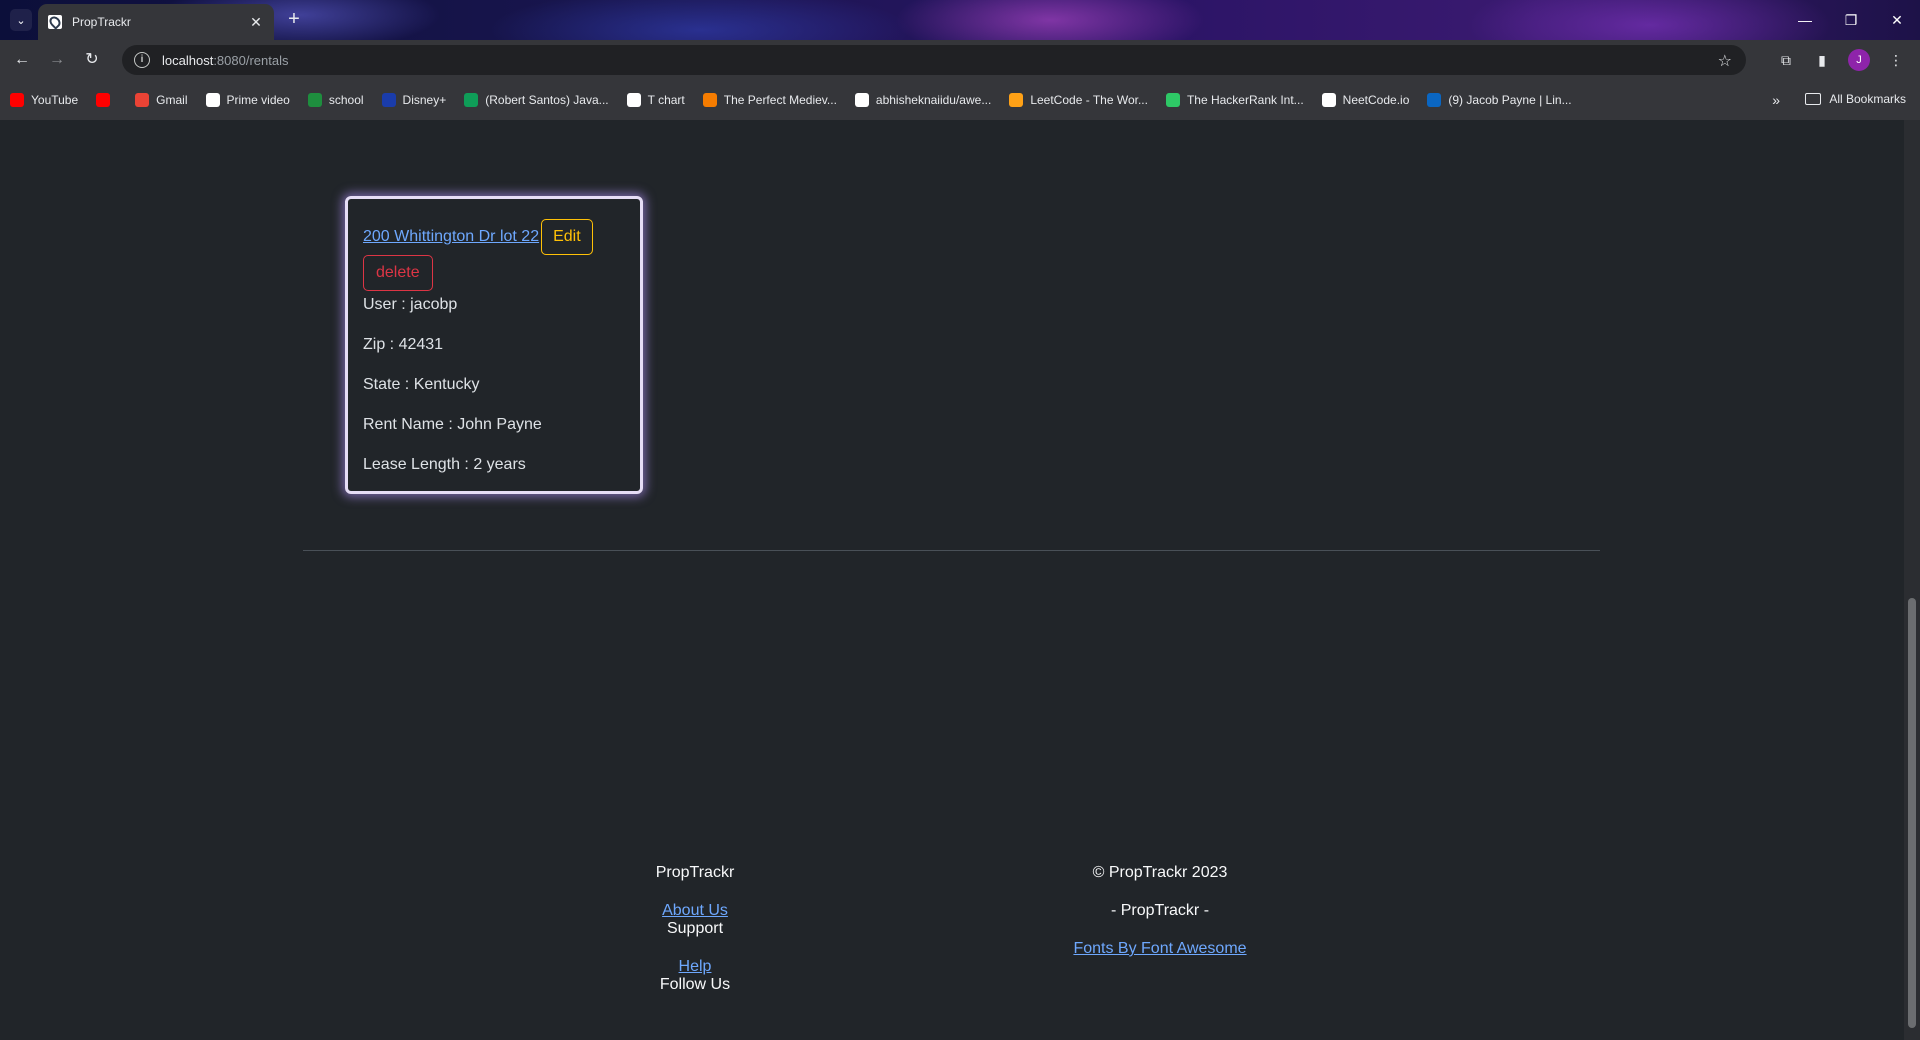  Describe the element at coordinates (444, 464) in the screenshot. I see `rental-lease-length: Lease Length : 2 years` at that location.